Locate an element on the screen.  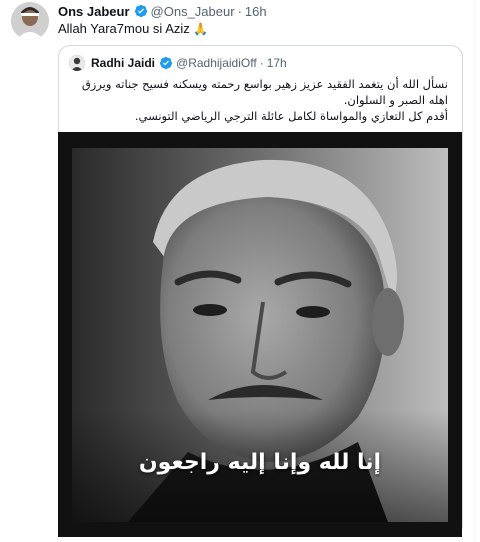
quoted-author-handle: @RadhijaidiOff is located at coordinates (216, 63).